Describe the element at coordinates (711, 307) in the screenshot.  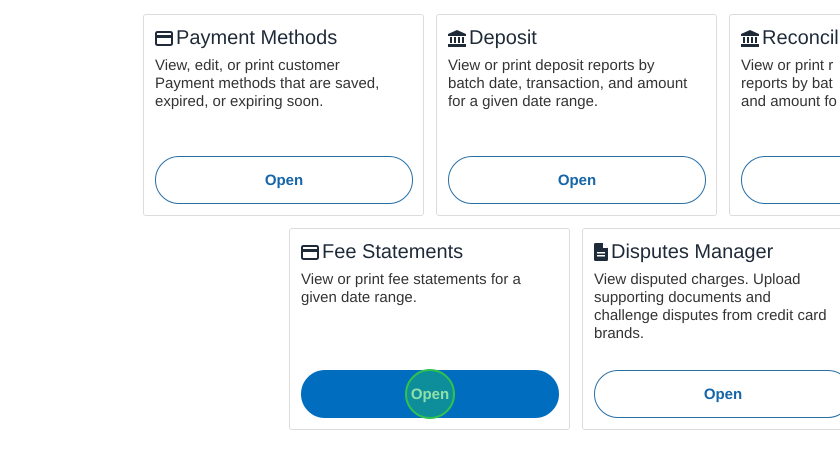
I see `card-description: View disputed charges. Upload supporting documents and challenge disputes from credit card brands.` at that location.